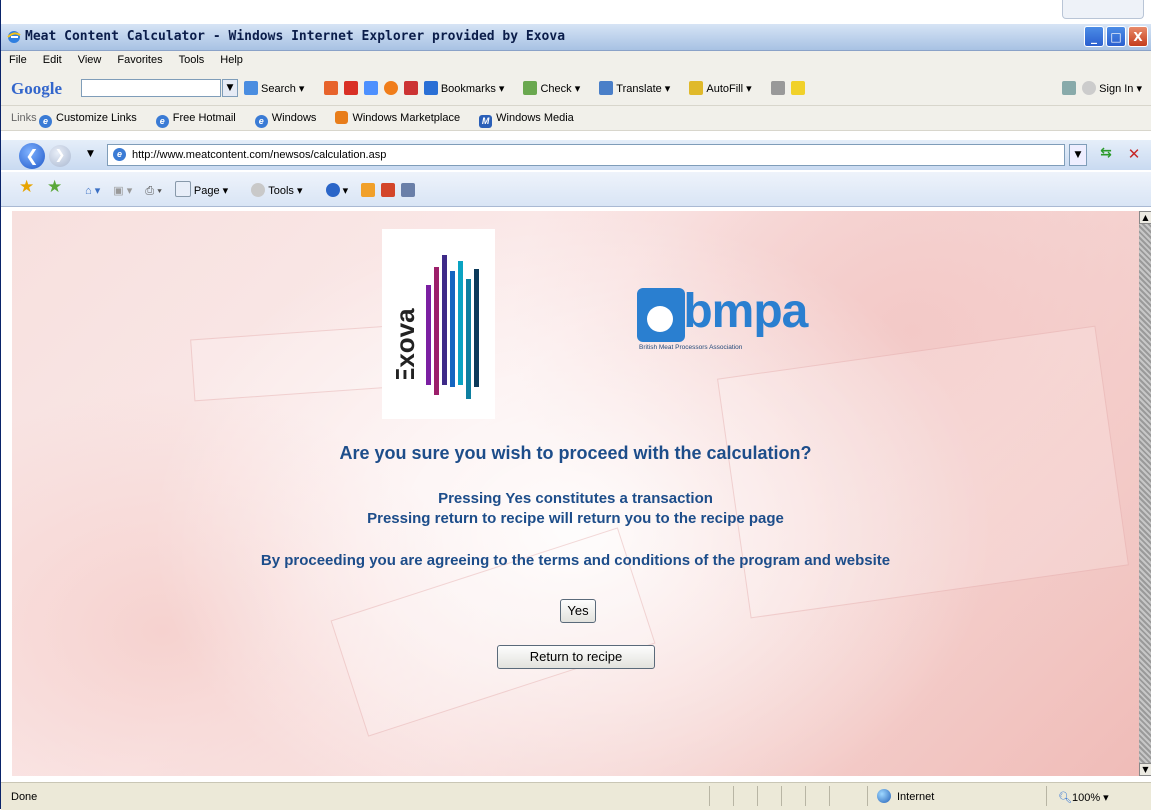  What do you see at coordinates (24, 118) in the screenshot?
I see `links-label: Links` at bounding box center [24, 118].